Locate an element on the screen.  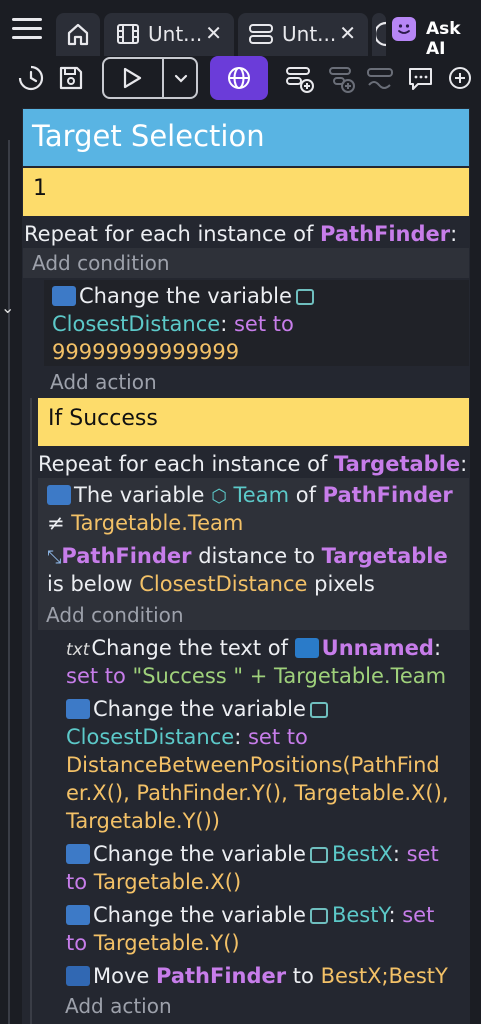
ask-ai-icon is located at coordinates (404, 29).